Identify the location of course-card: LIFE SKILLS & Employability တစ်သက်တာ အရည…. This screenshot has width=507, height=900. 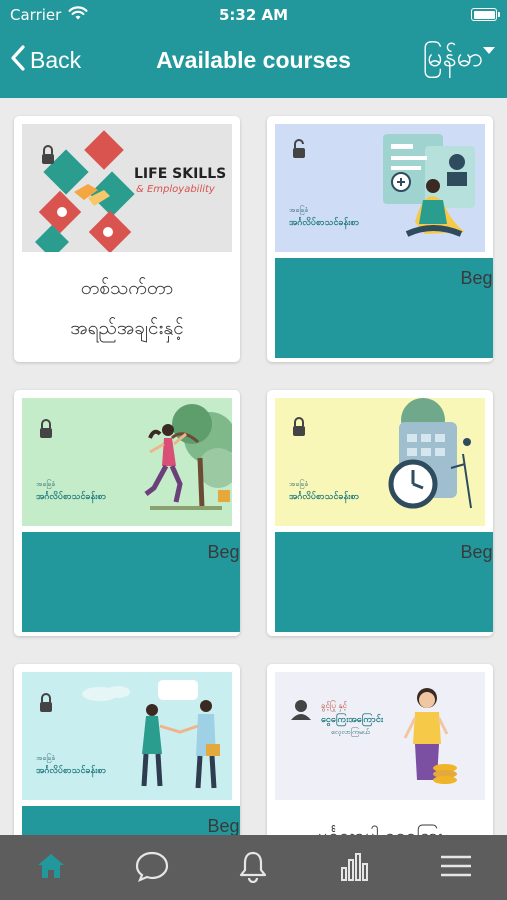
(127, 239).